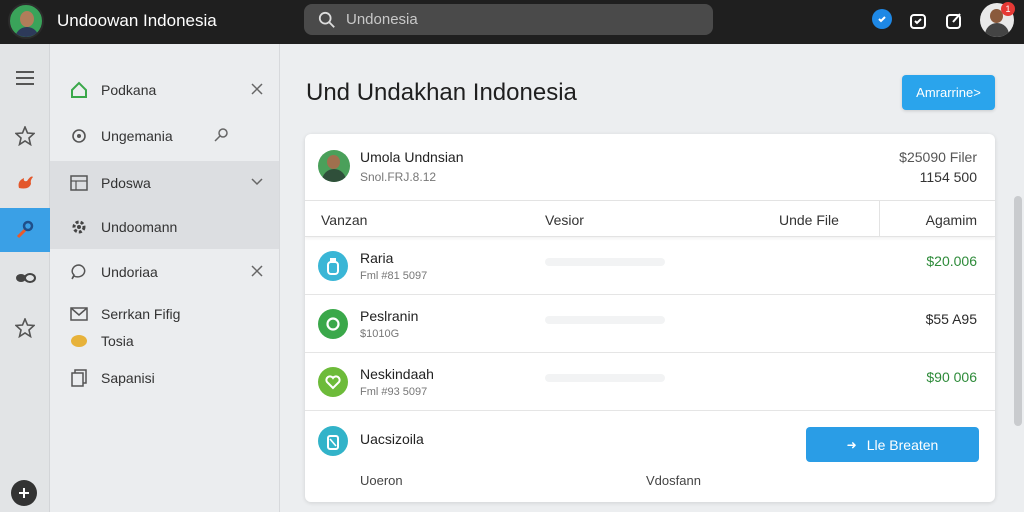 Image resolution: width=1024 pixels, height=512 pixels. I want to click on footer-label-left: Uoeron, so click(381, 480).